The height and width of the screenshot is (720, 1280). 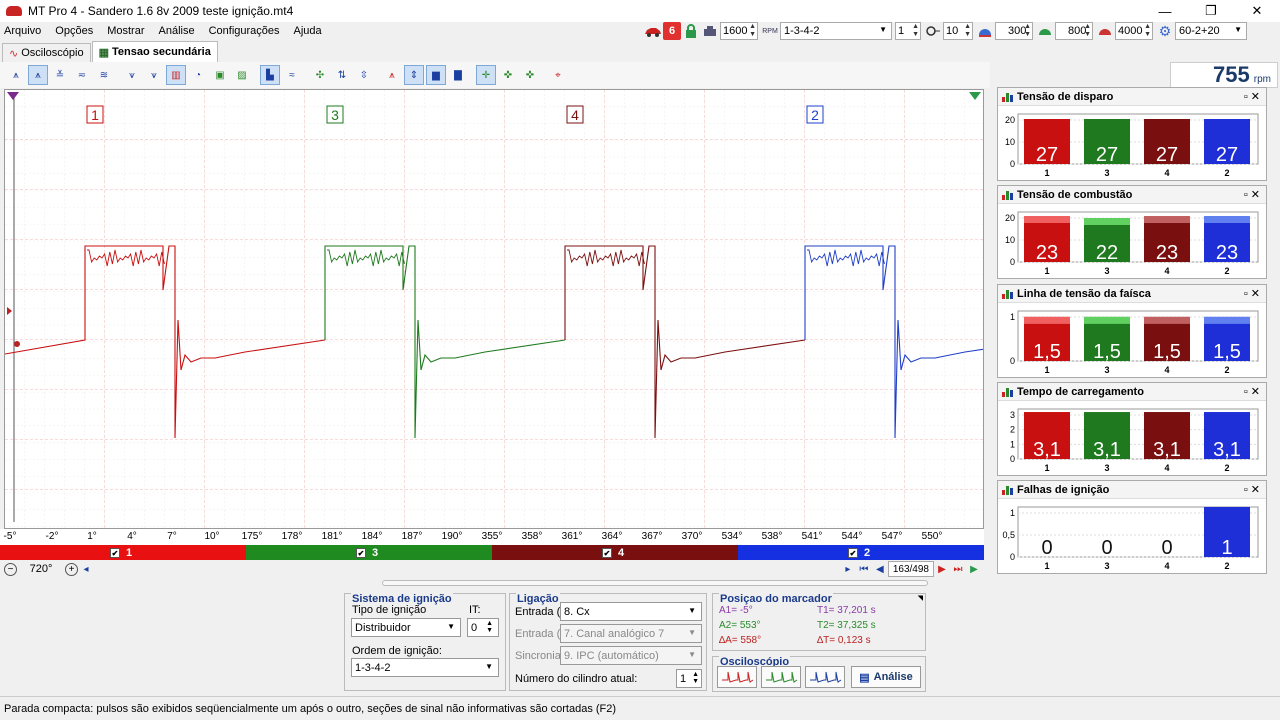 What do you see at coordinates (577, 611) in the screenshot?
I see `entrada-value: 8. Cx` at bounding box center [577, 611].